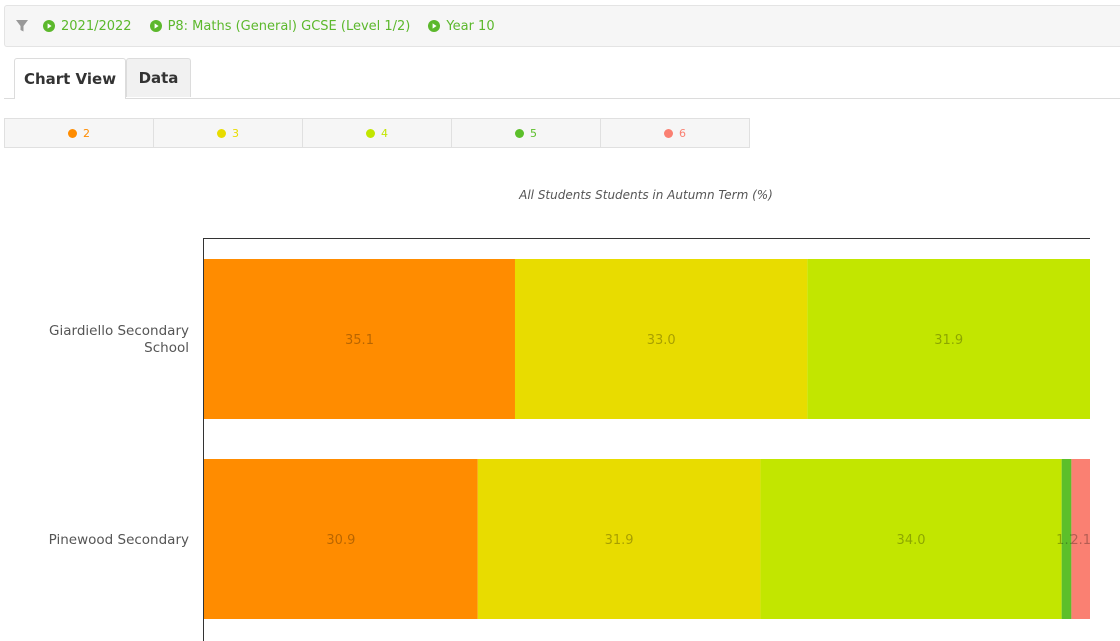  I want to click on value-label: 2.1, so click(1080, 540).